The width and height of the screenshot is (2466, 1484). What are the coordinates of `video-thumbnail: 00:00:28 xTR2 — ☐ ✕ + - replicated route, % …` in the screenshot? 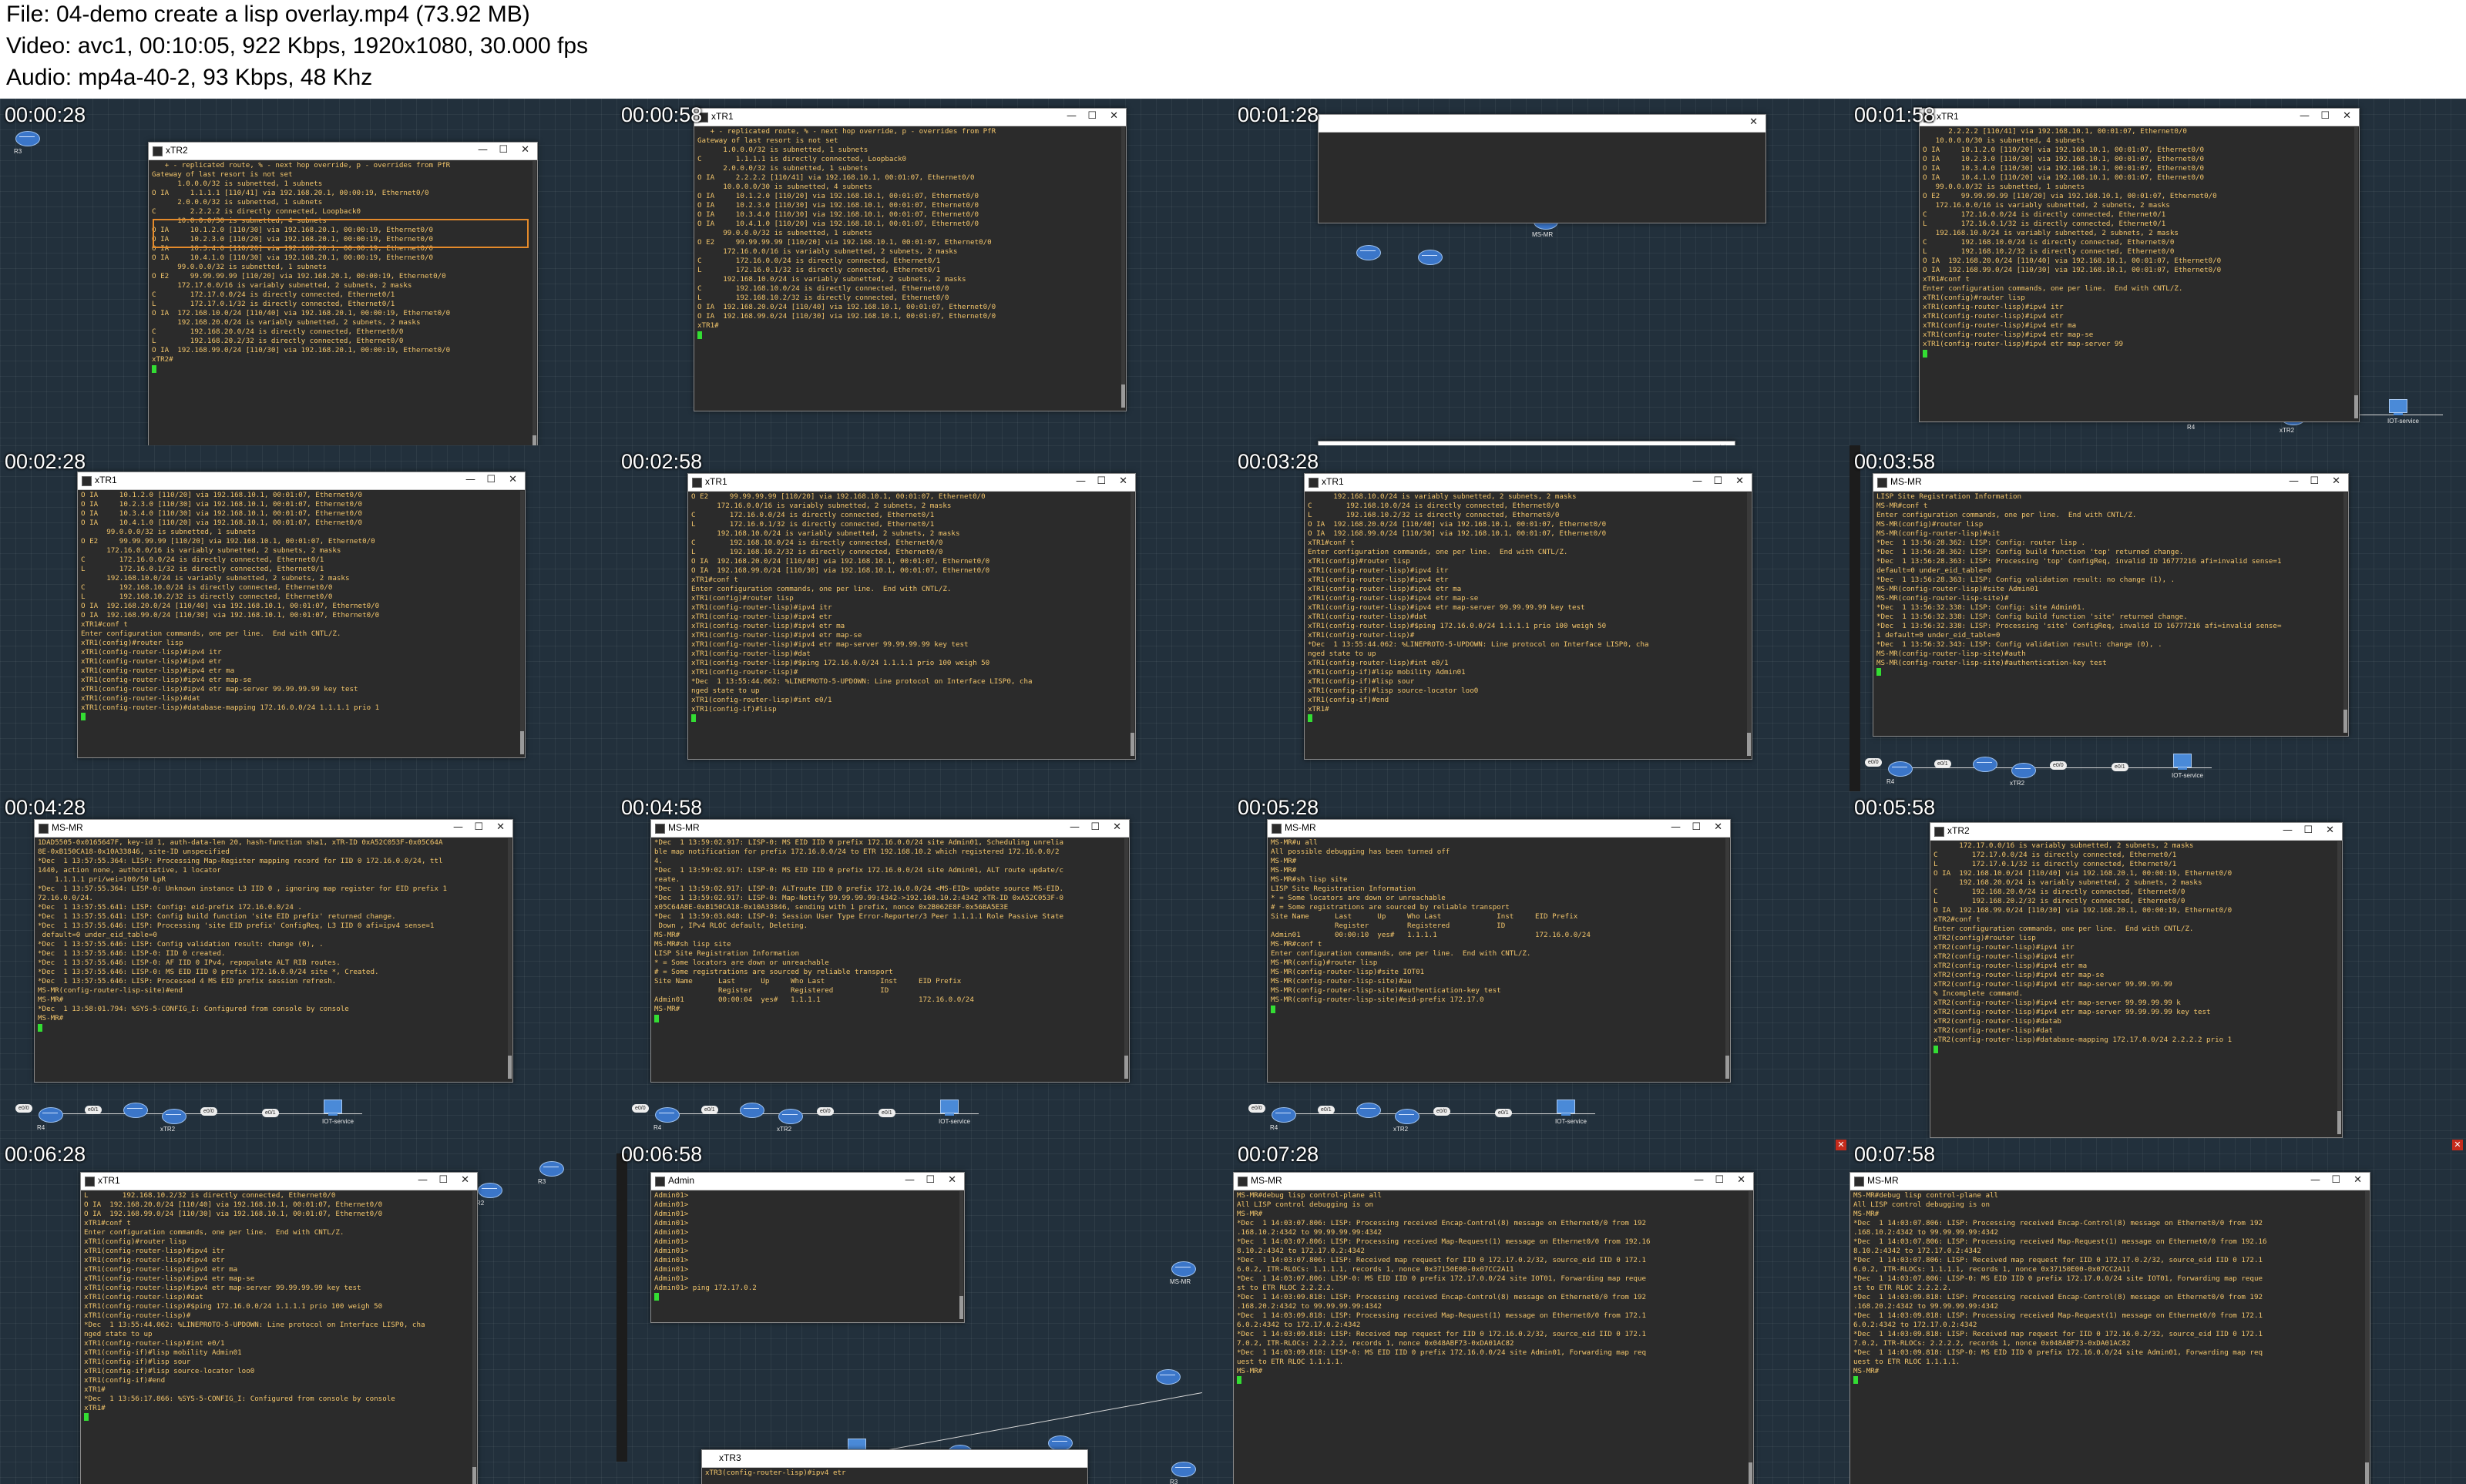 It's located at (308, 272).